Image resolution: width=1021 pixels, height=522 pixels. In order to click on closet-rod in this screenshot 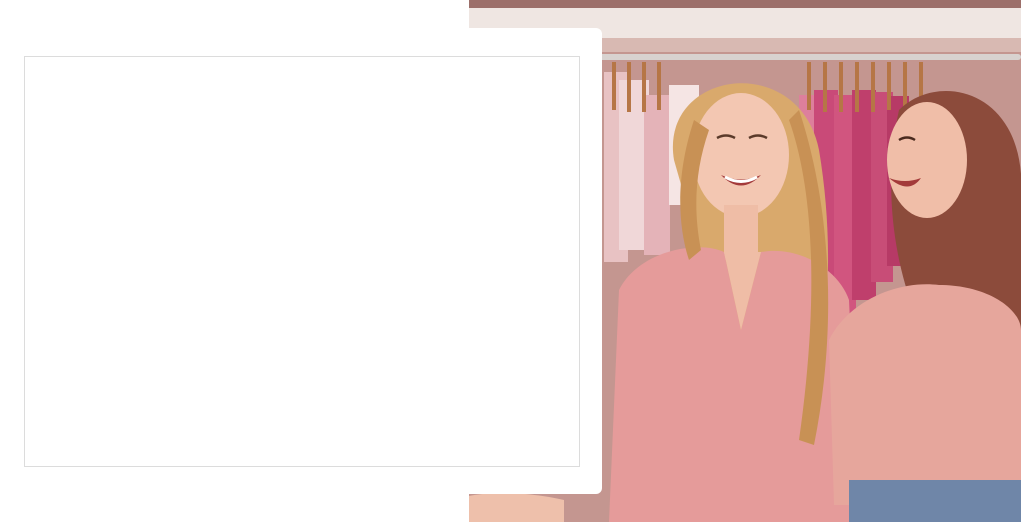, I will do `click(810, 57)`.